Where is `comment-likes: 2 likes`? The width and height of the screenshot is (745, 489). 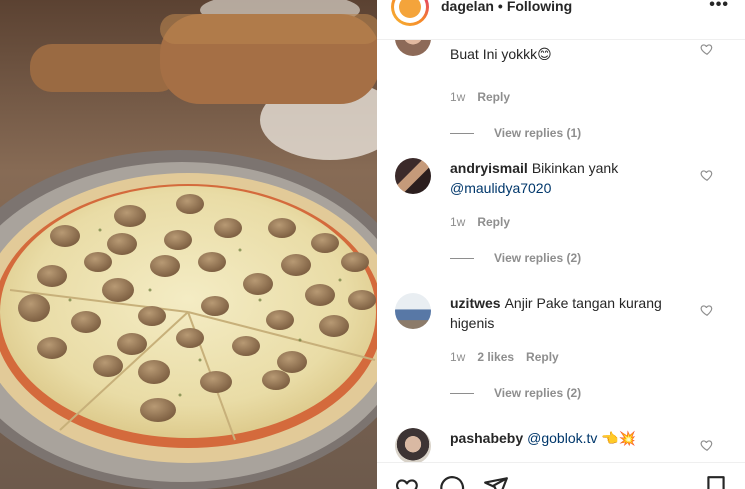 comment-likes: 2 likes is located at coordinates (495, 357).